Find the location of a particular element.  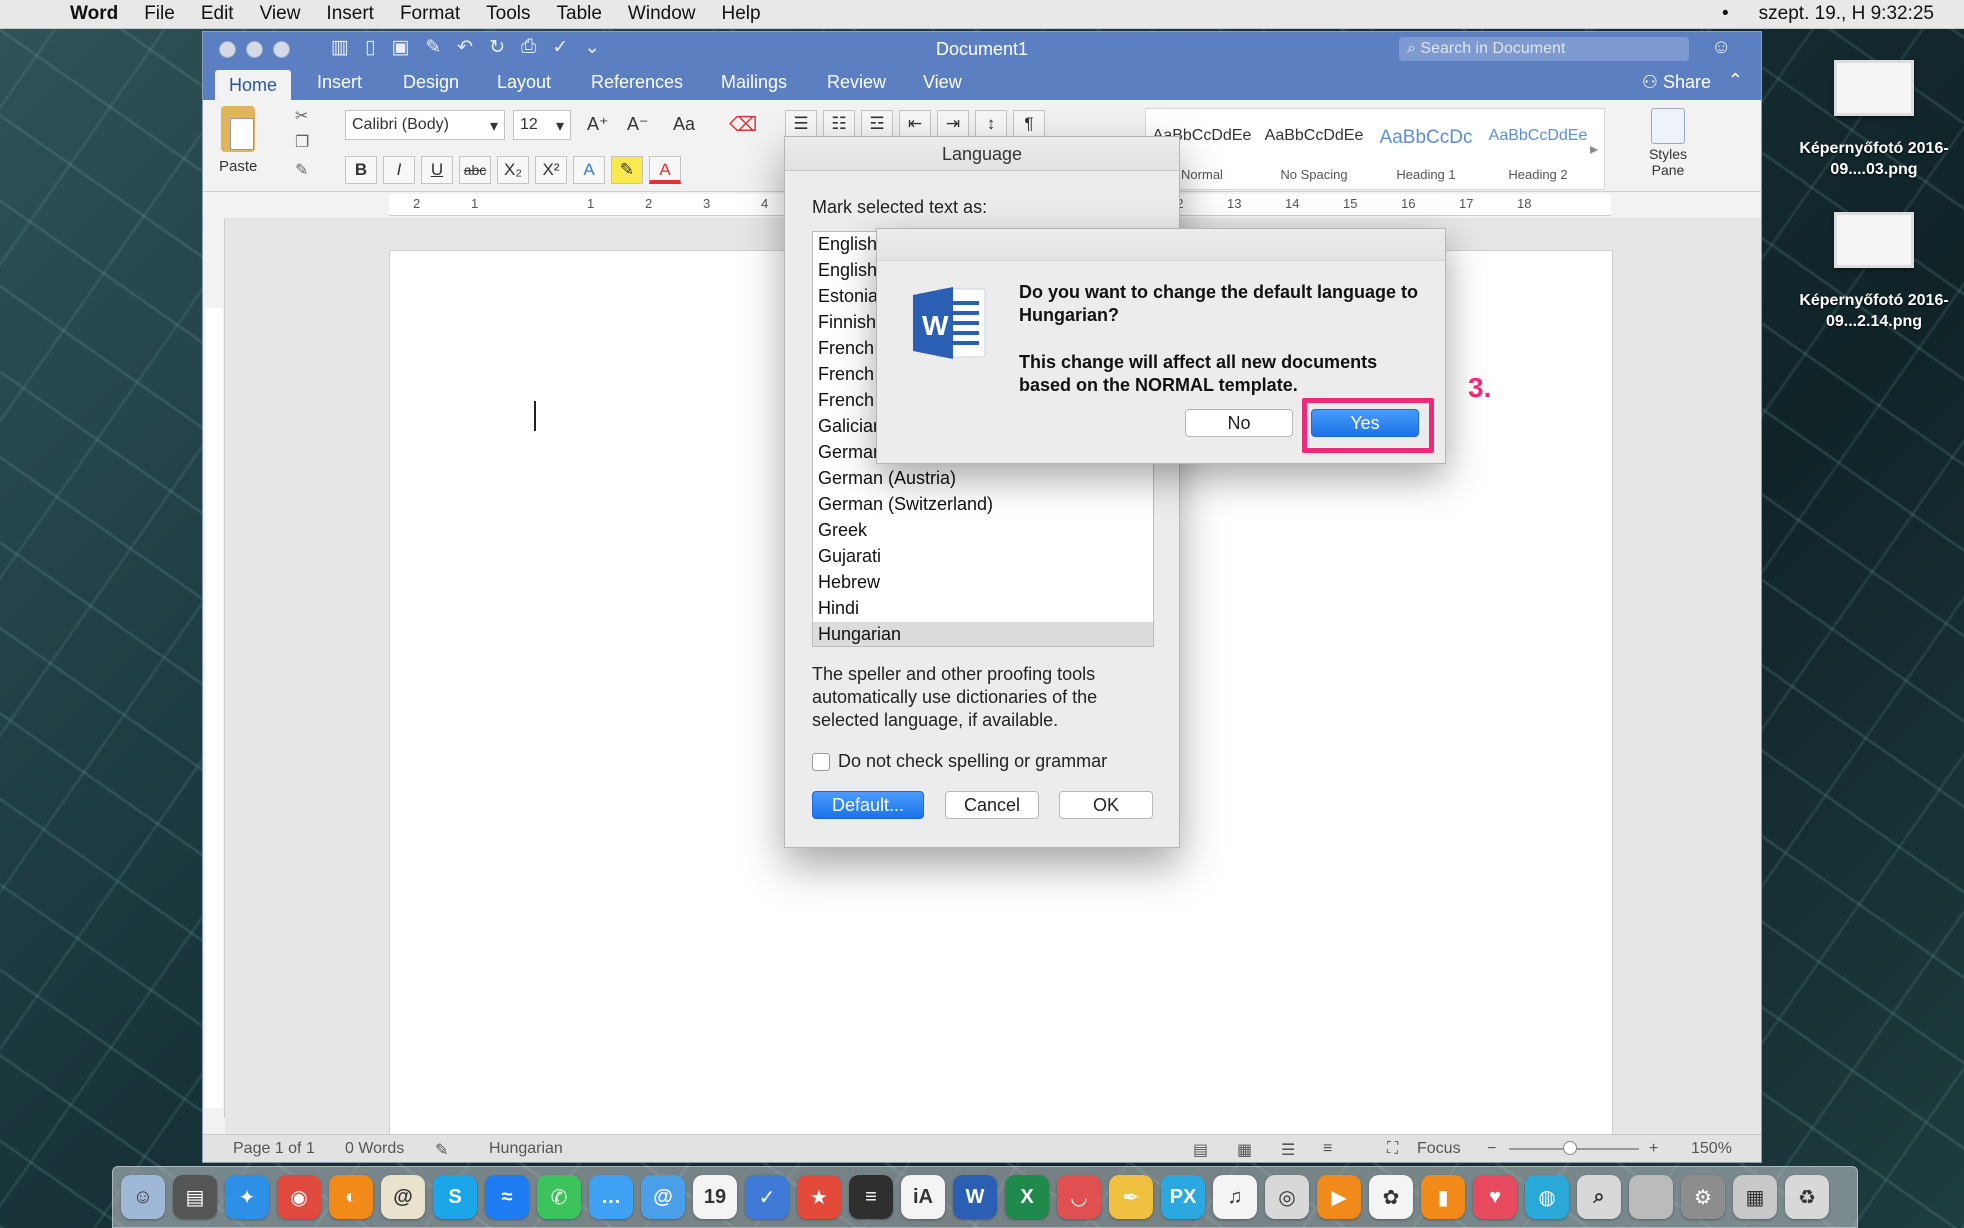

show-formatting-icon: ¶ is located at coordinates (1029, 124).